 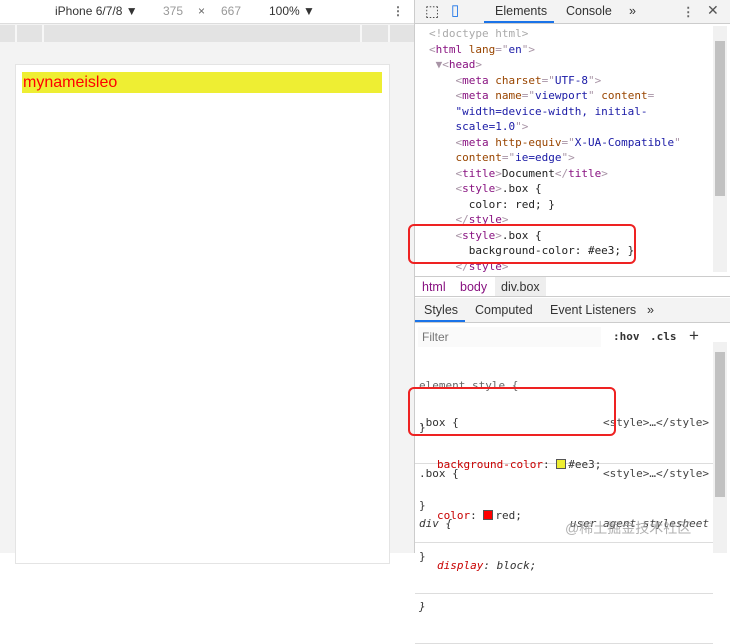 What do you see at coordinates (284, 11) in the screenshot?
I see `zoom-label: 100%` at bounding box center [284, 11].